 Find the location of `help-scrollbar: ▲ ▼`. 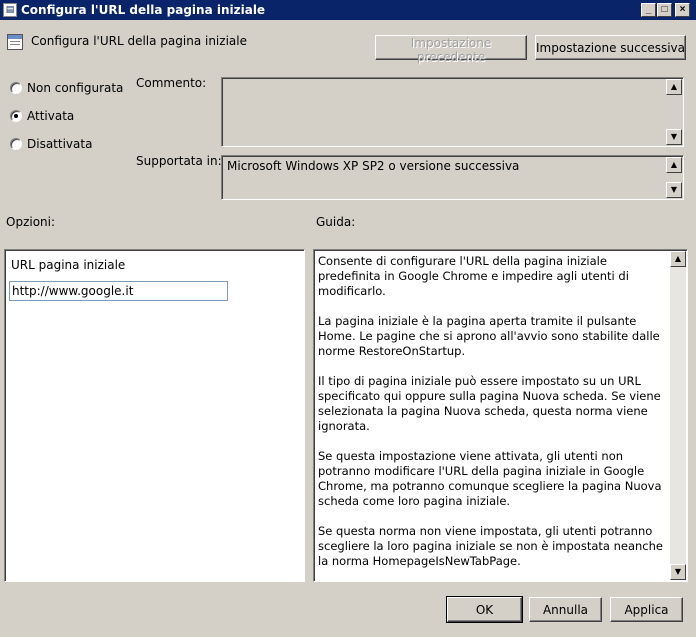

help-scrollbar: ▲ ▼ is located at coordinates (678, 415).